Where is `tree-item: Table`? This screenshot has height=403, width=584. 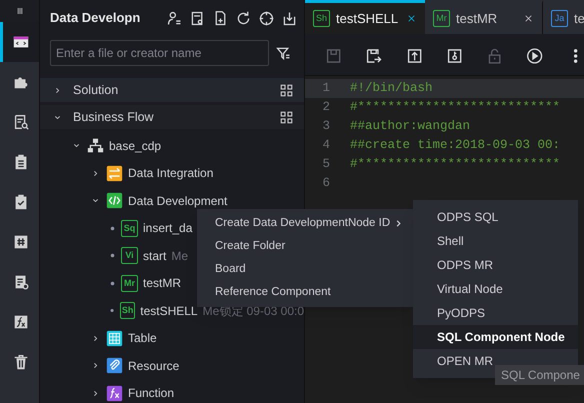 tree-item: Table is located at coordinates (172, 338).